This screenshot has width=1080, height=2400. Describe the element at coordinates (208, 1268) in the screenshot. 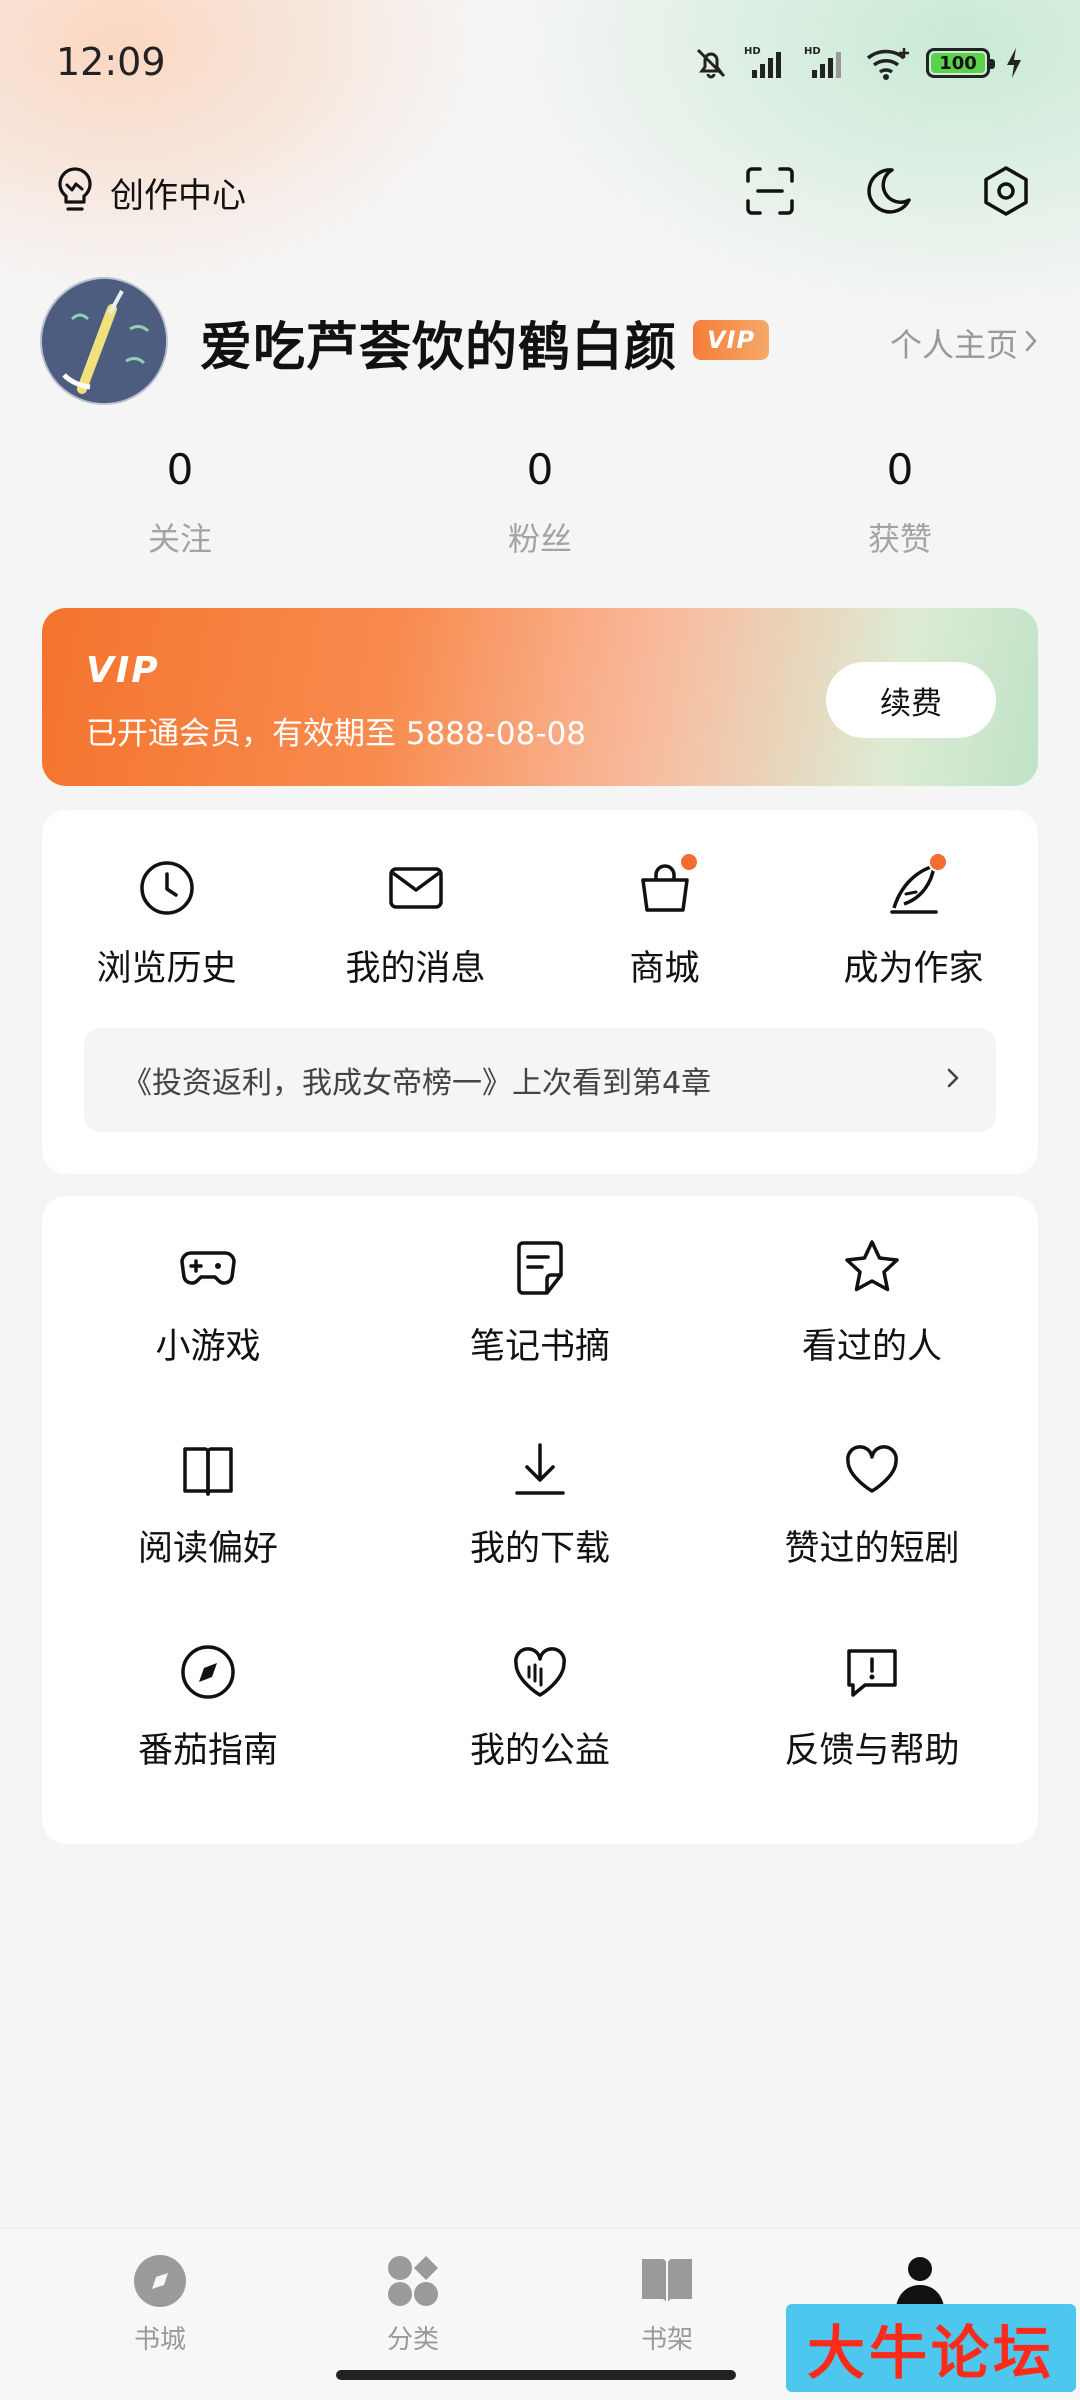

I see `gamepad-icon` at that location.